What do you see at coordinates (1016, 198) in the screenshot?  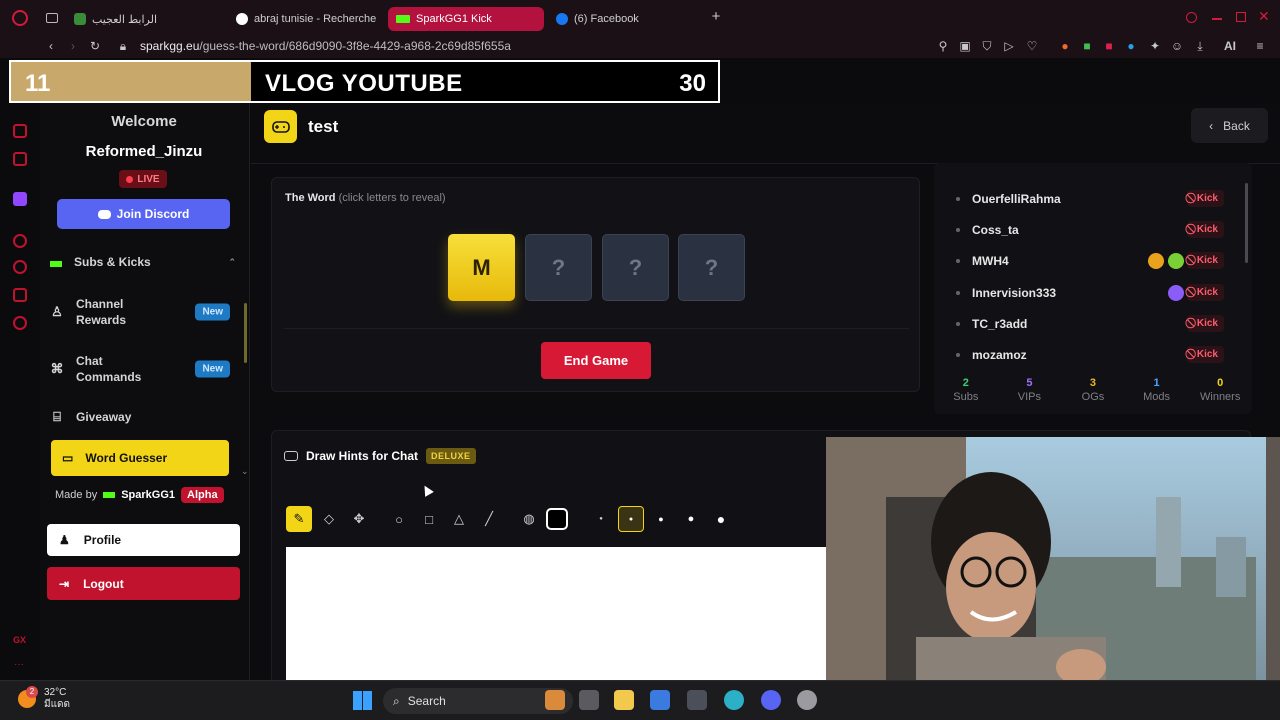 I see `user-name: OuerfelliRahma` at bounding box center [1016, 198].